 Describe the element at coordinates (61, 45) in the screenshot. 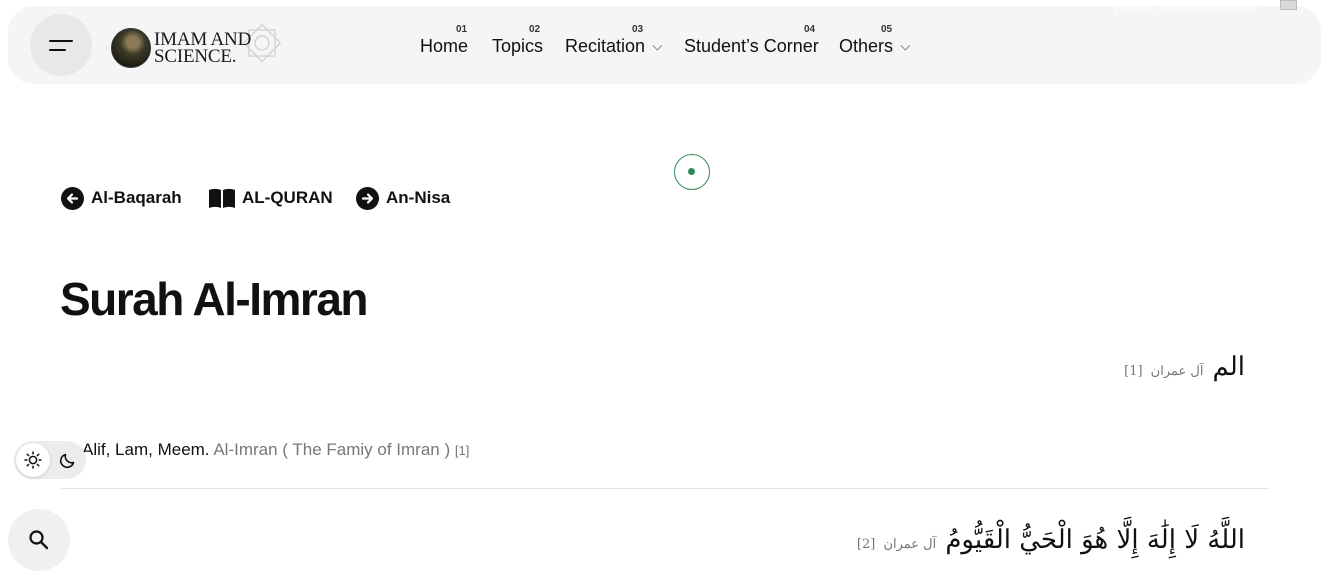

I see `menu-button` at that location.